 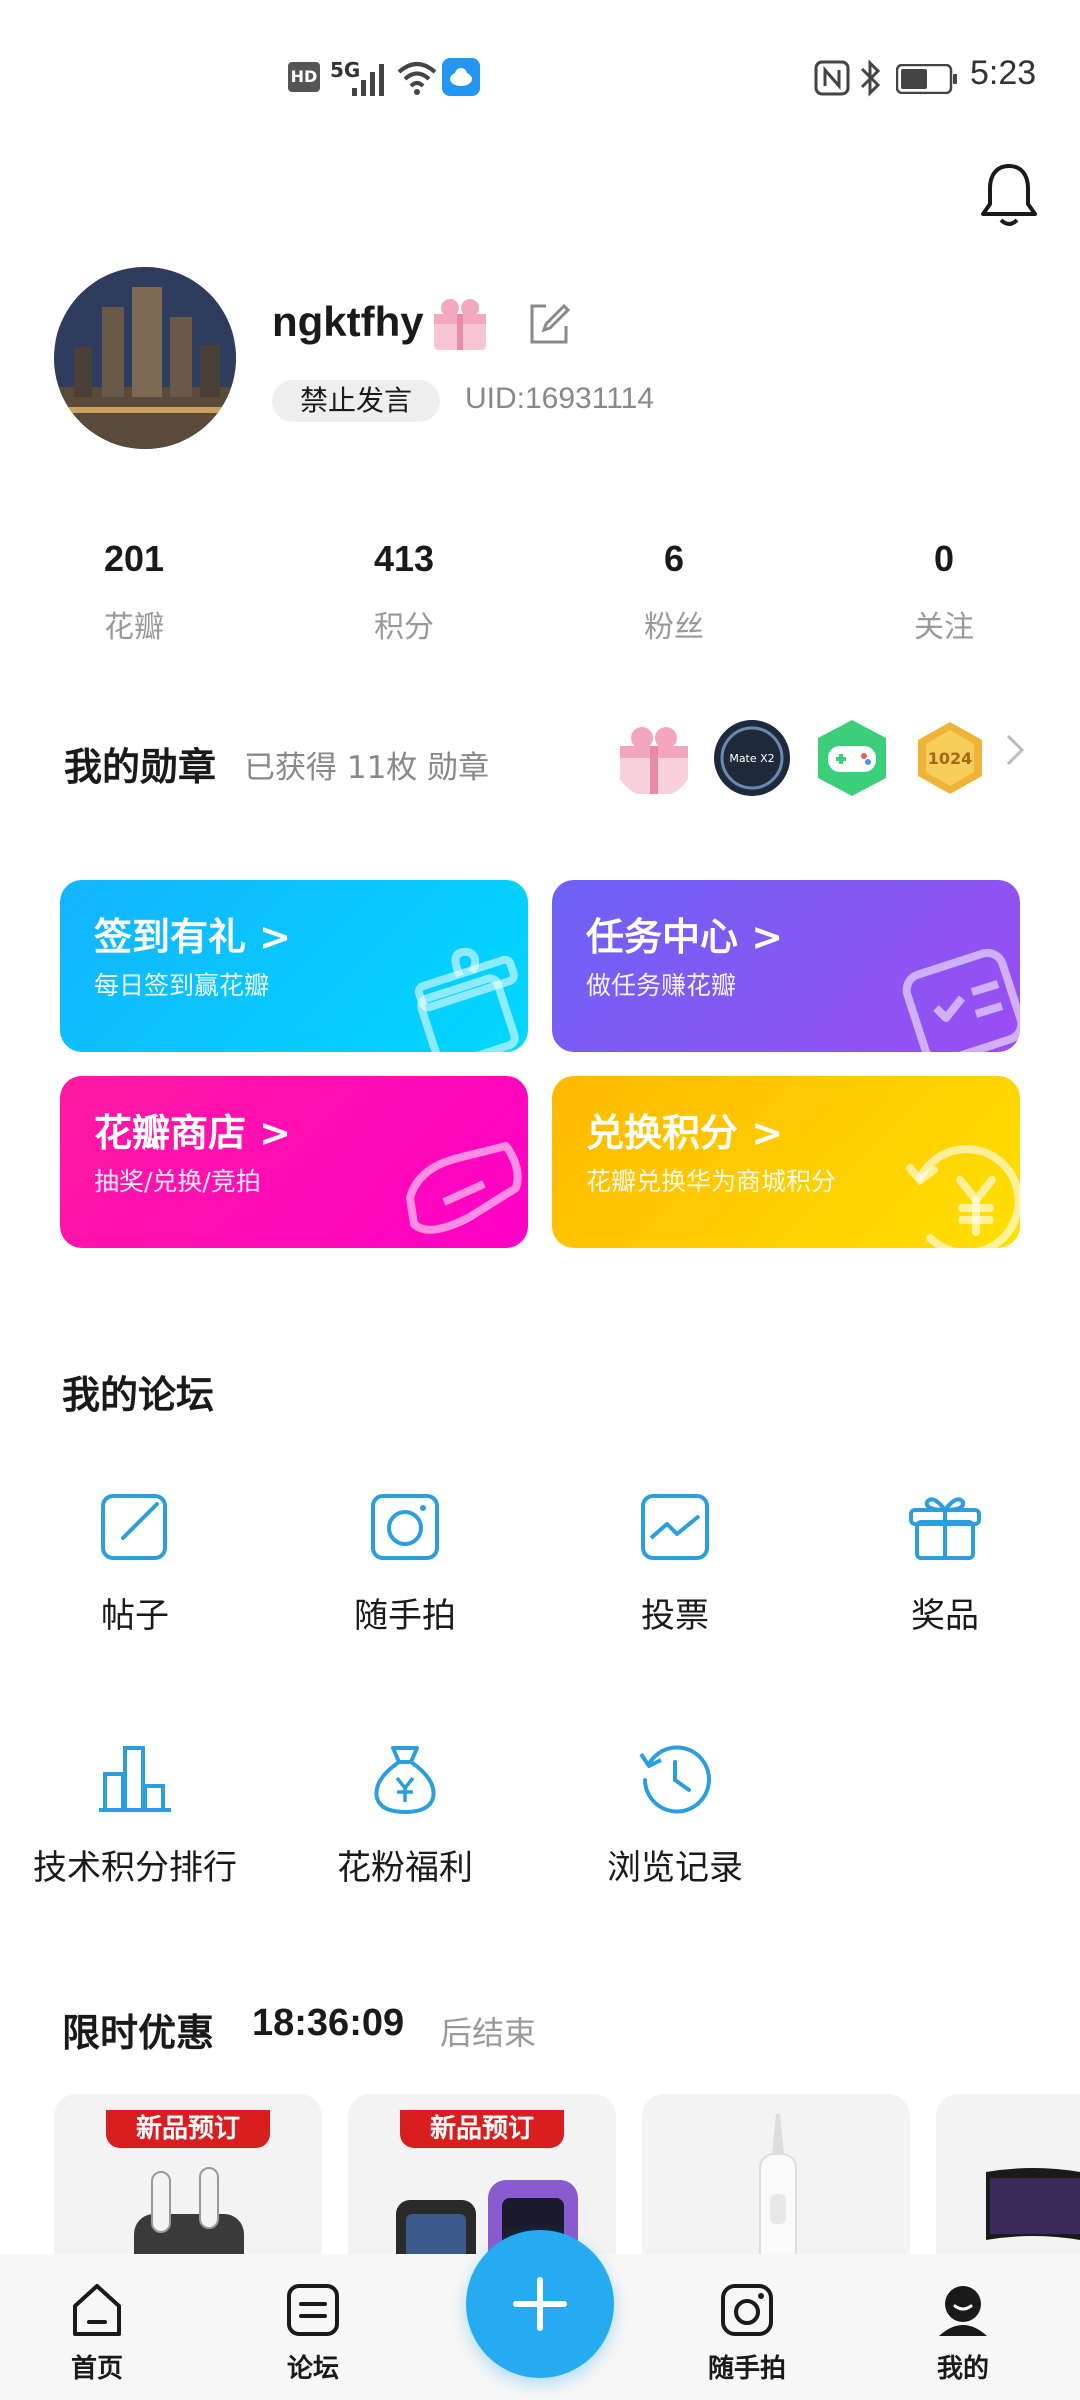 What do you see at coordinates (944, 627) in the screenshot?
I see `stat-following-label: 关注` at bounding box center [944, 627].